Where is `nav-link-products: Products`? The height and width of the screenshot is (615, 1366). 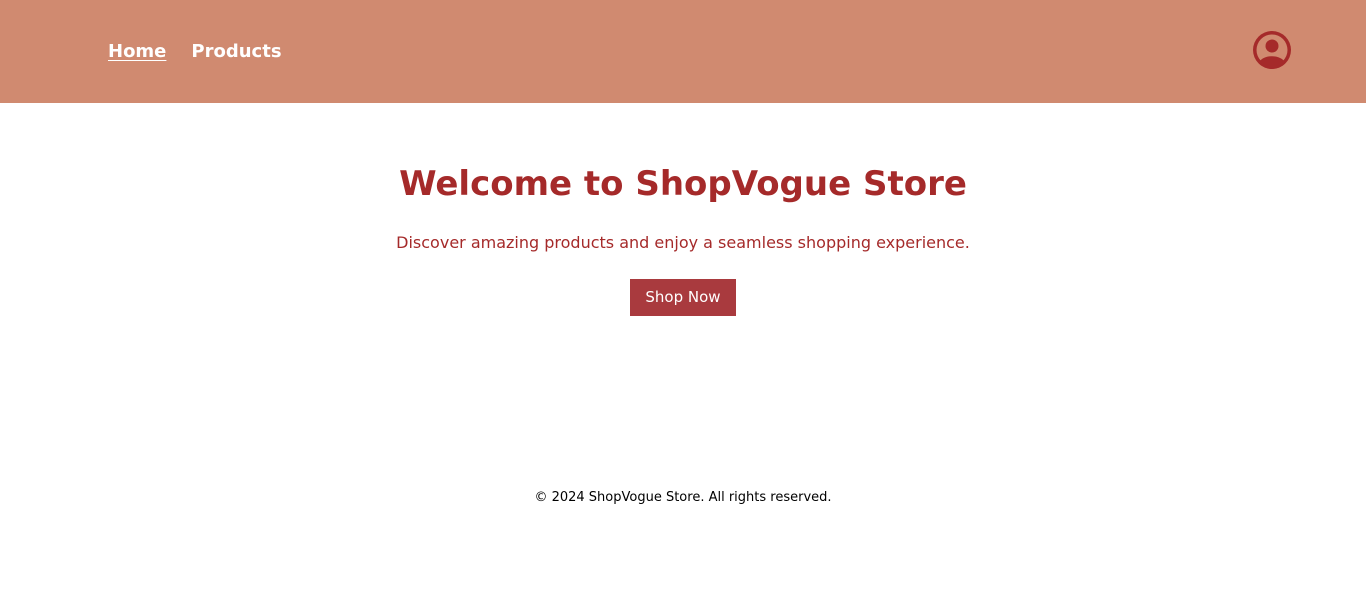 nav-link-products: Products is located at coordinates (236, 52).